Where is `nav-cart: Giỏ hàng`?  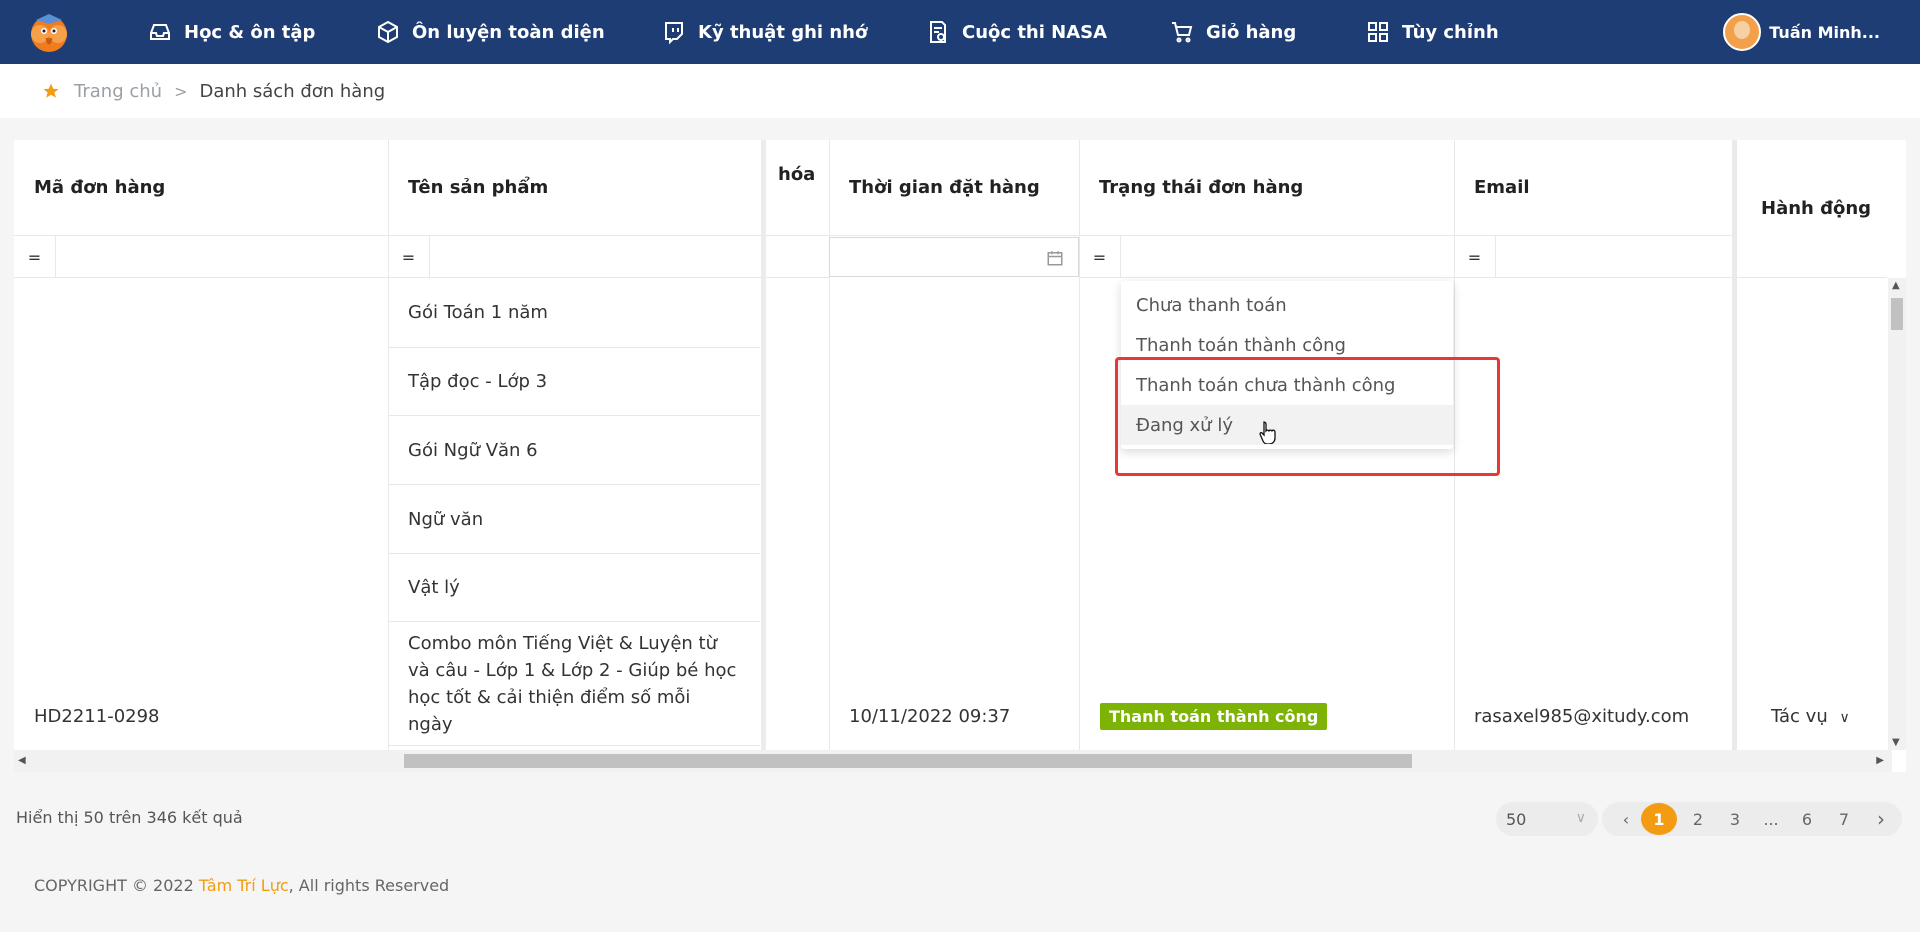
nav-cart: Giỏ hàng is located at coordinates (1233, 32).